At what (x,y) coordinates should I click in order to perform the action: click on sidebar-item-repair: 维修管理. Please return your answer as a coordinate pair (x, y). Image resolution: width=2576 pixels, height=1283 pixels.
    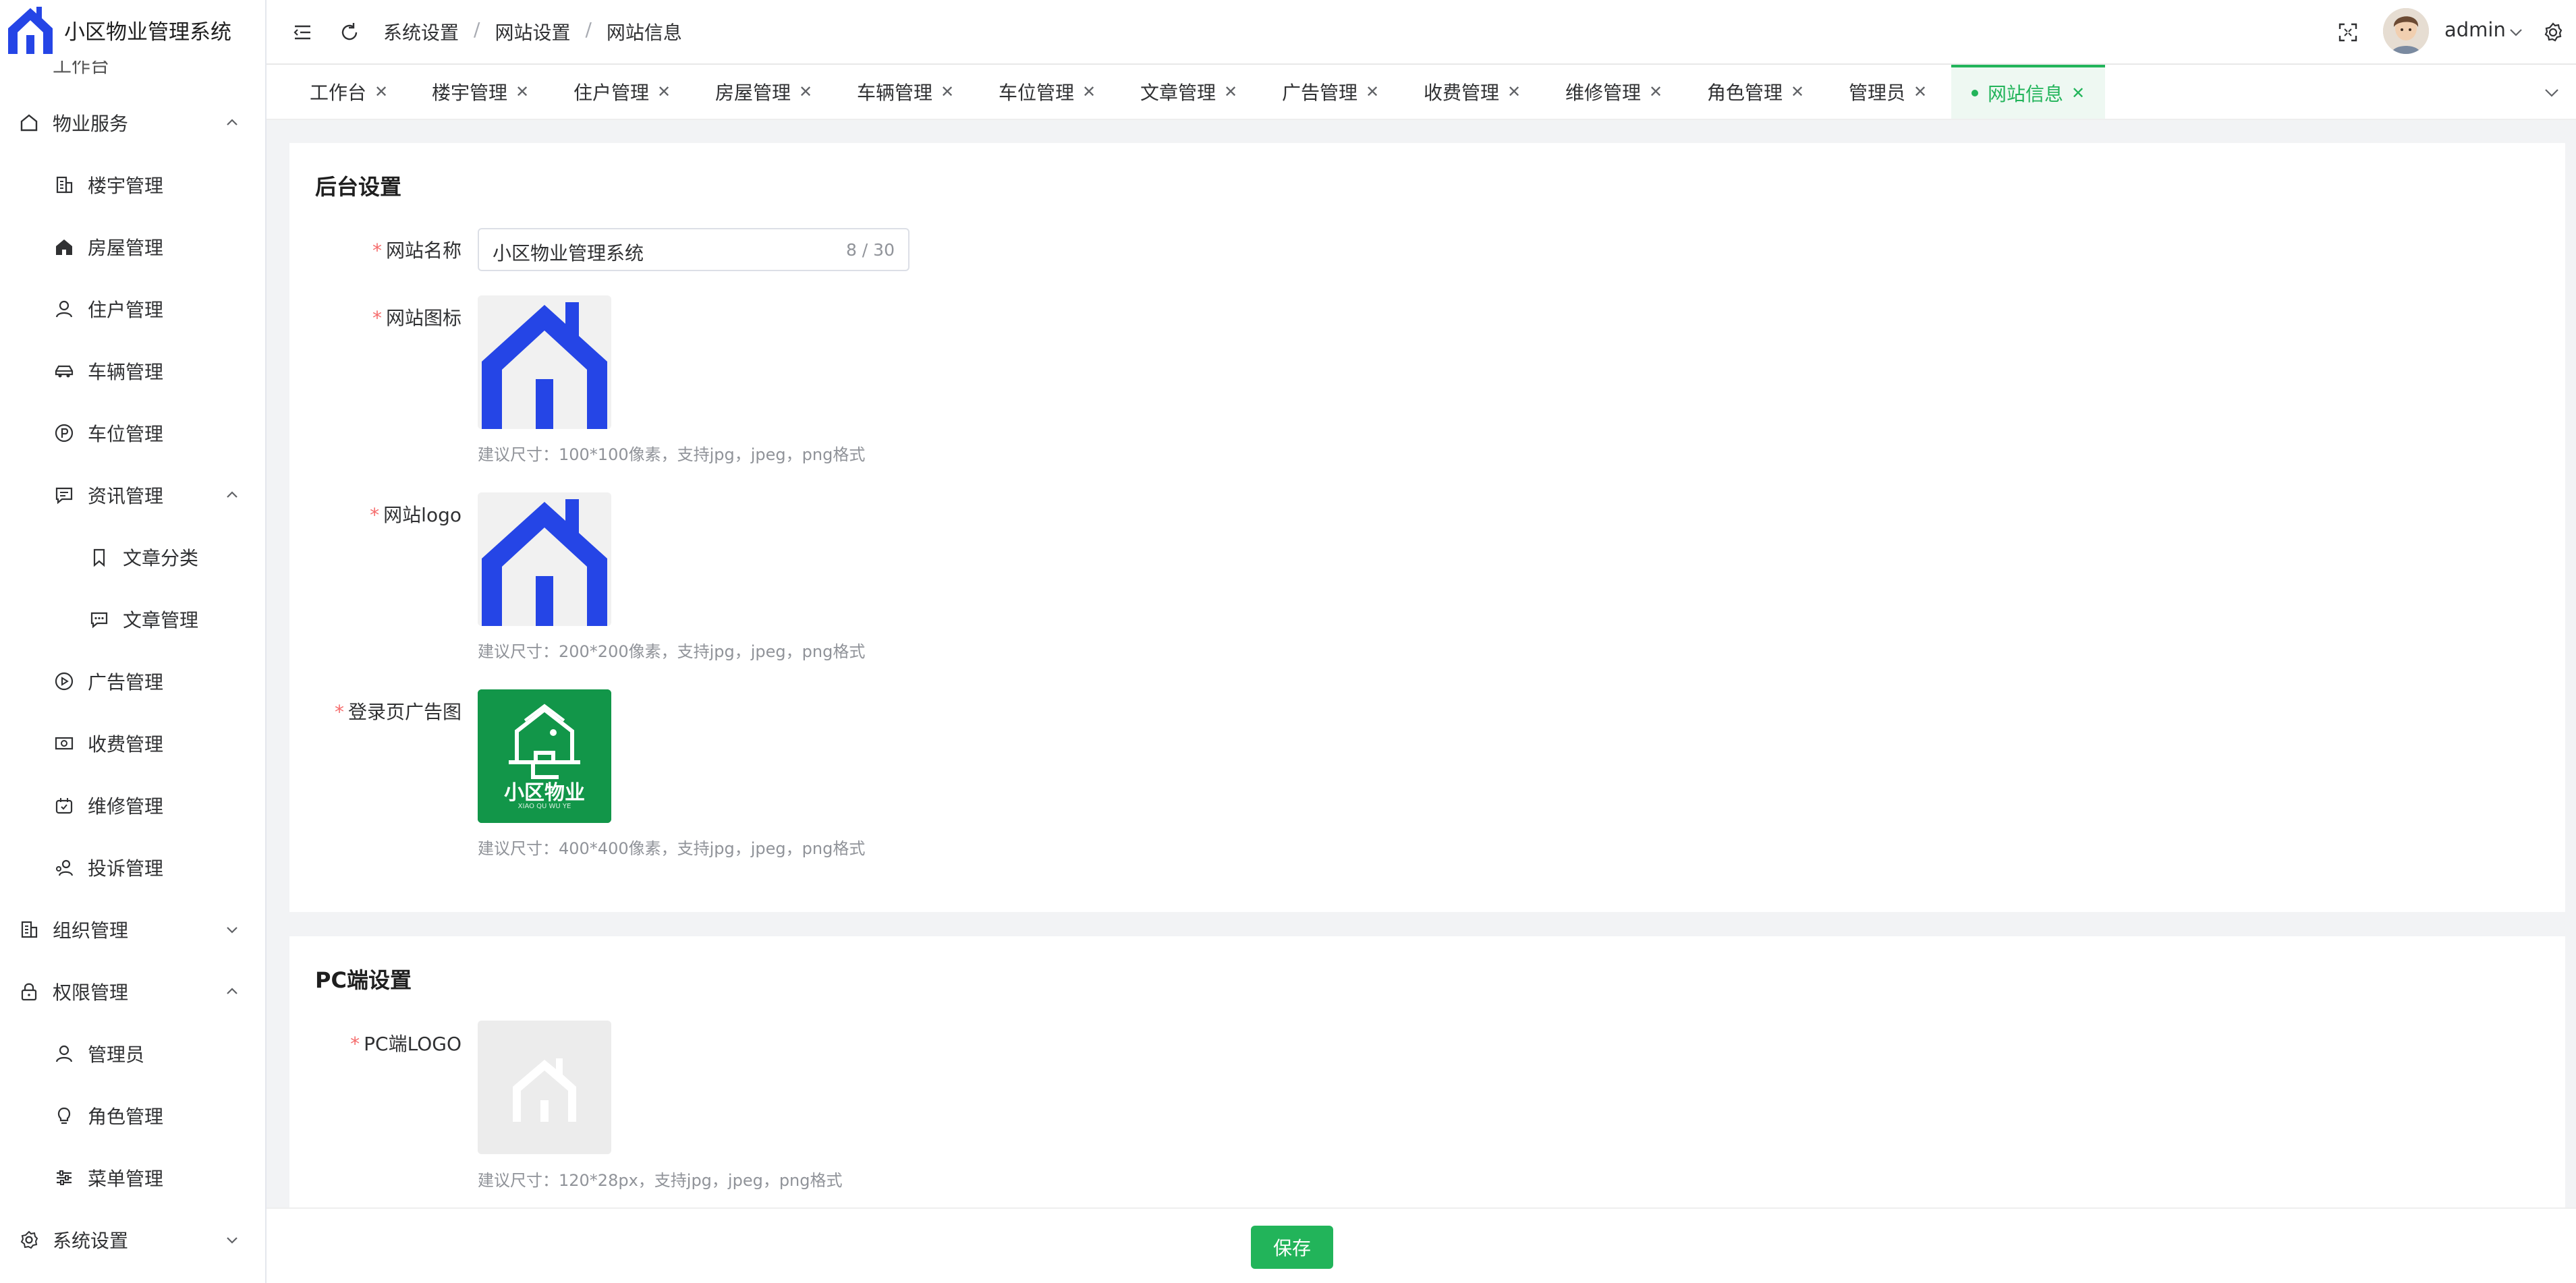
    Looking at the image, I should click on (132, 805).